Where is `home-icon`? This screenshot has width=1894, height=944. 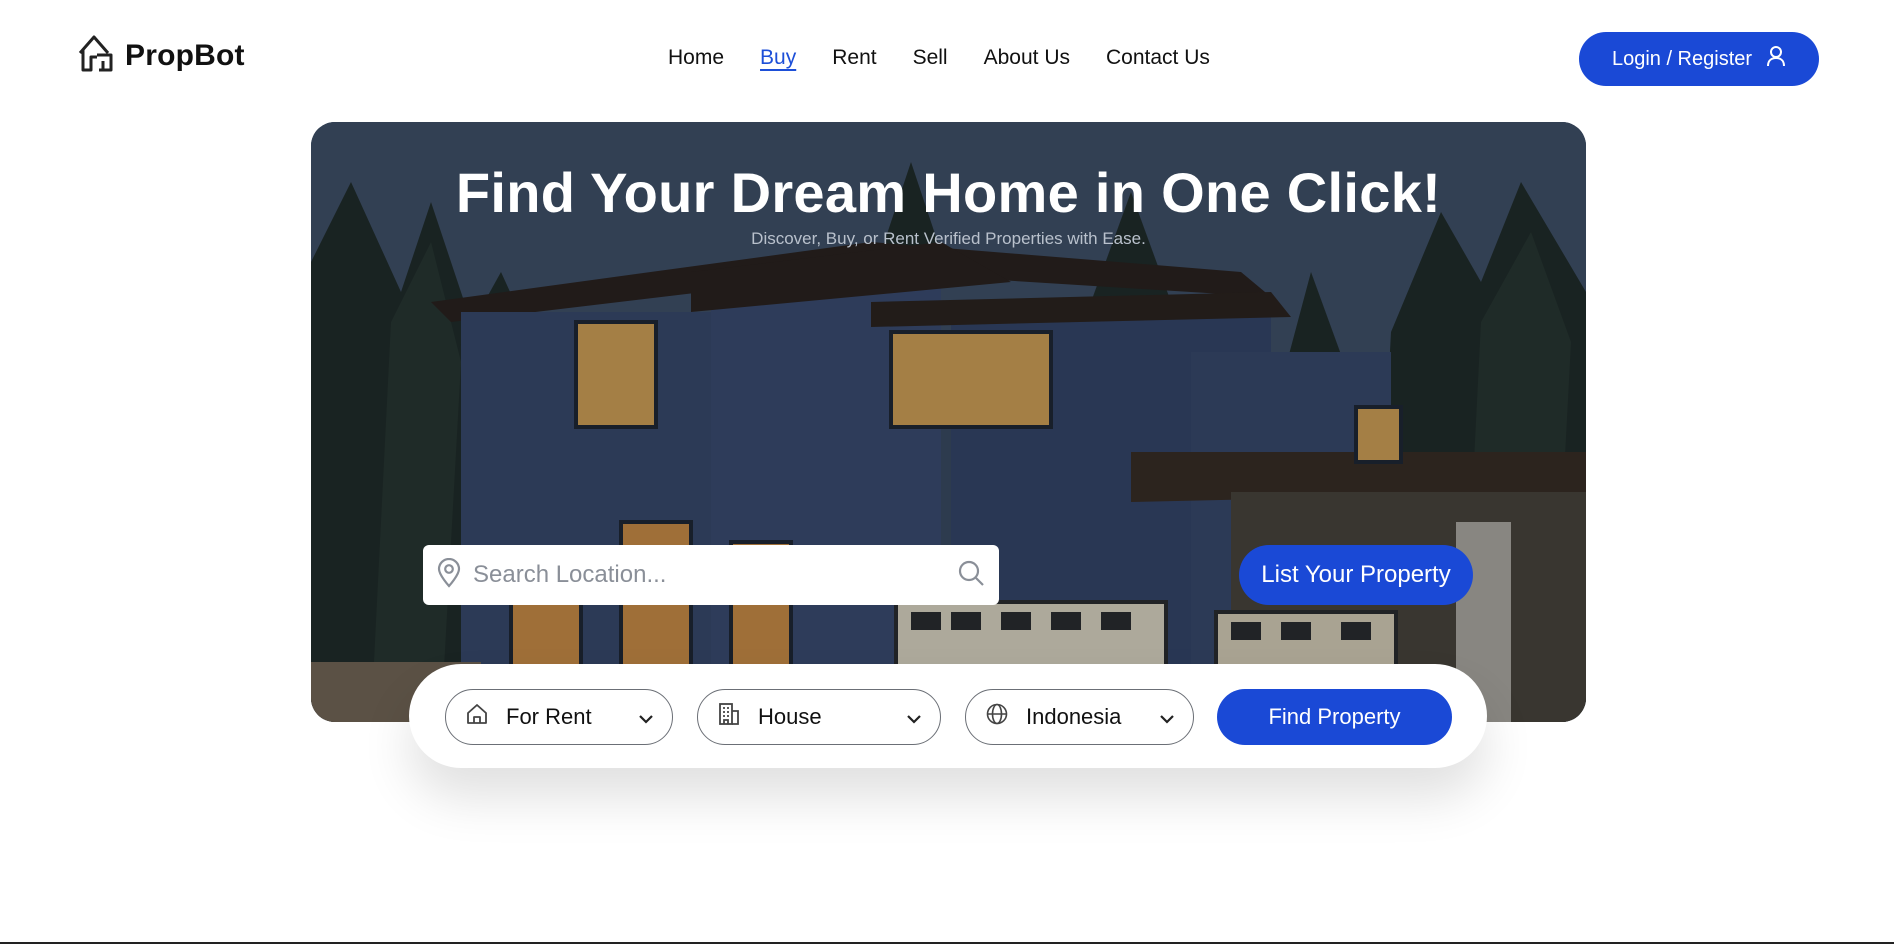 home-icon is located at coordinates (477, 717).